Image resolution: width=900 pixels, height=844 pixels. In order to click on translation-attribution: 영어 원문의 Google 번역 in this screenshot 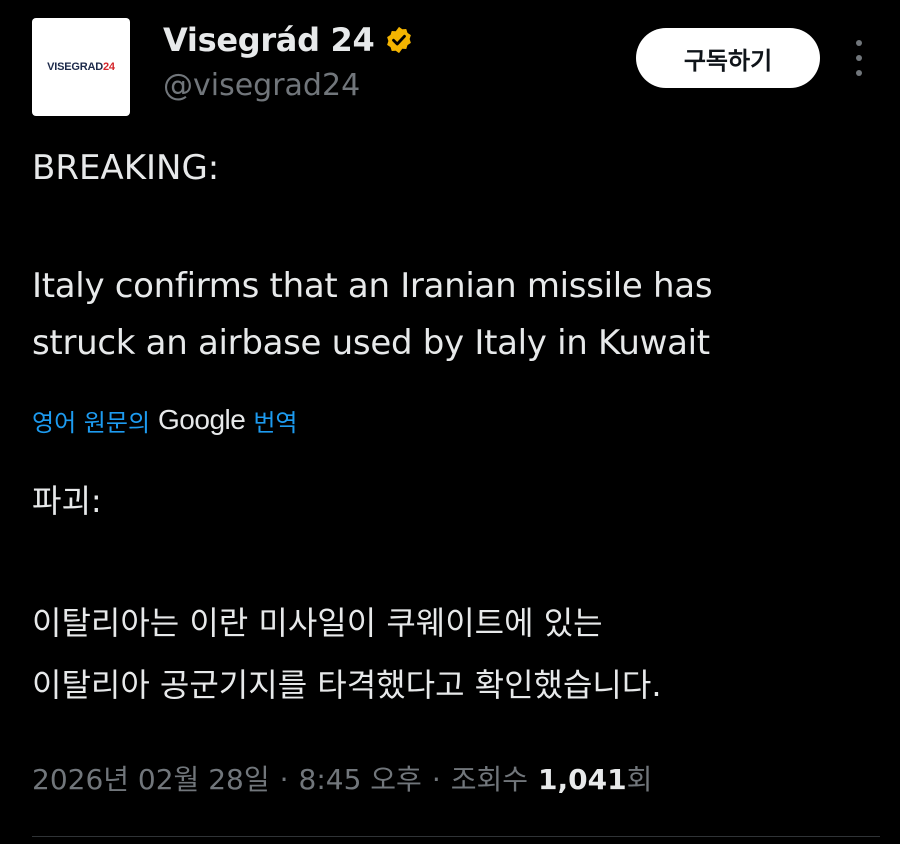, I will do `click(165, 420)`.